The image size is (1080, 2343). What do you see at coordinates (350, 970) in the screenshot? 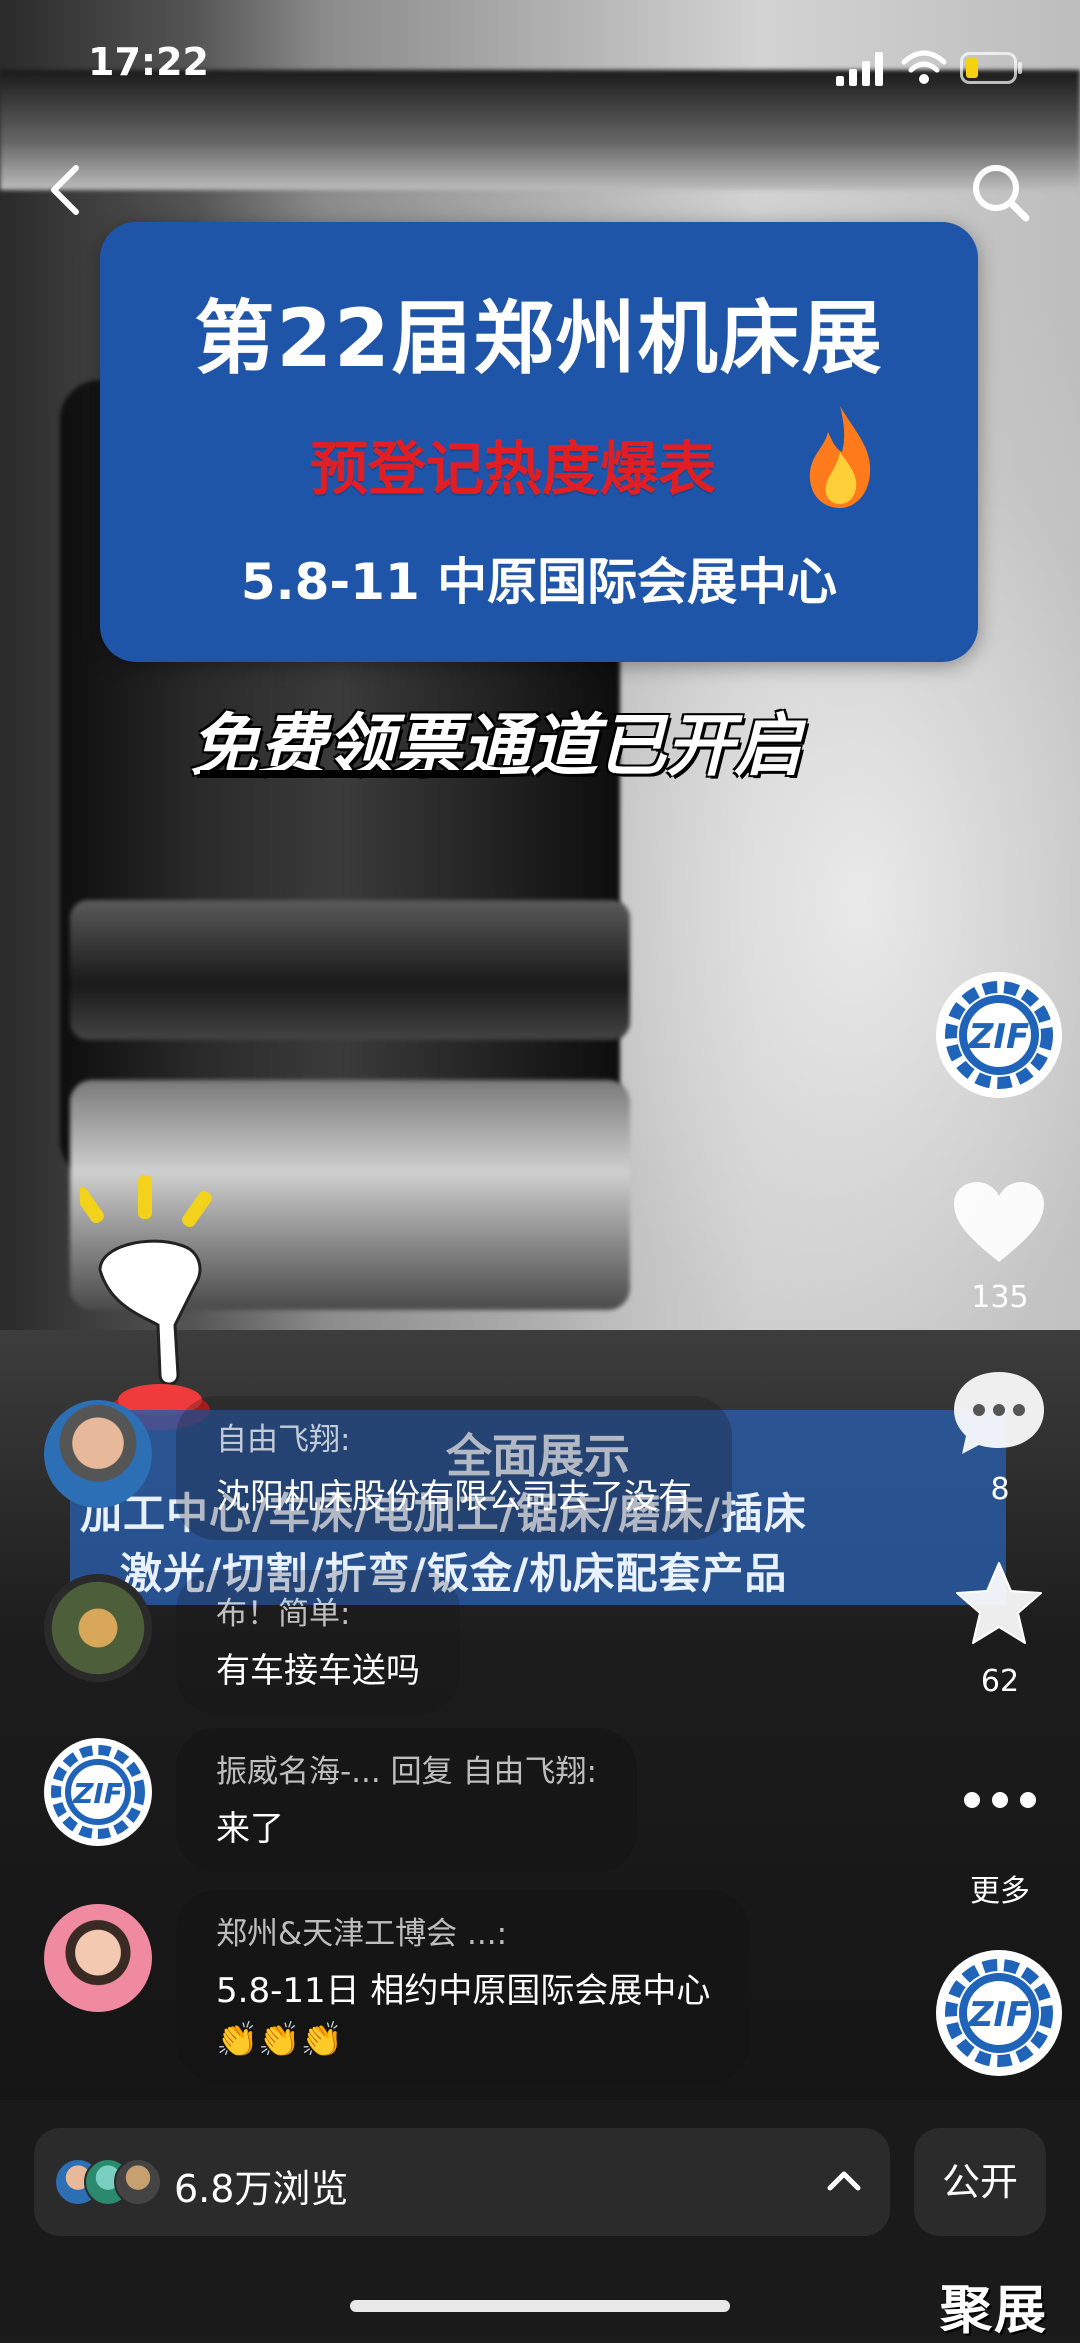
I see `machine-ring` at bounding box center [350, 970].